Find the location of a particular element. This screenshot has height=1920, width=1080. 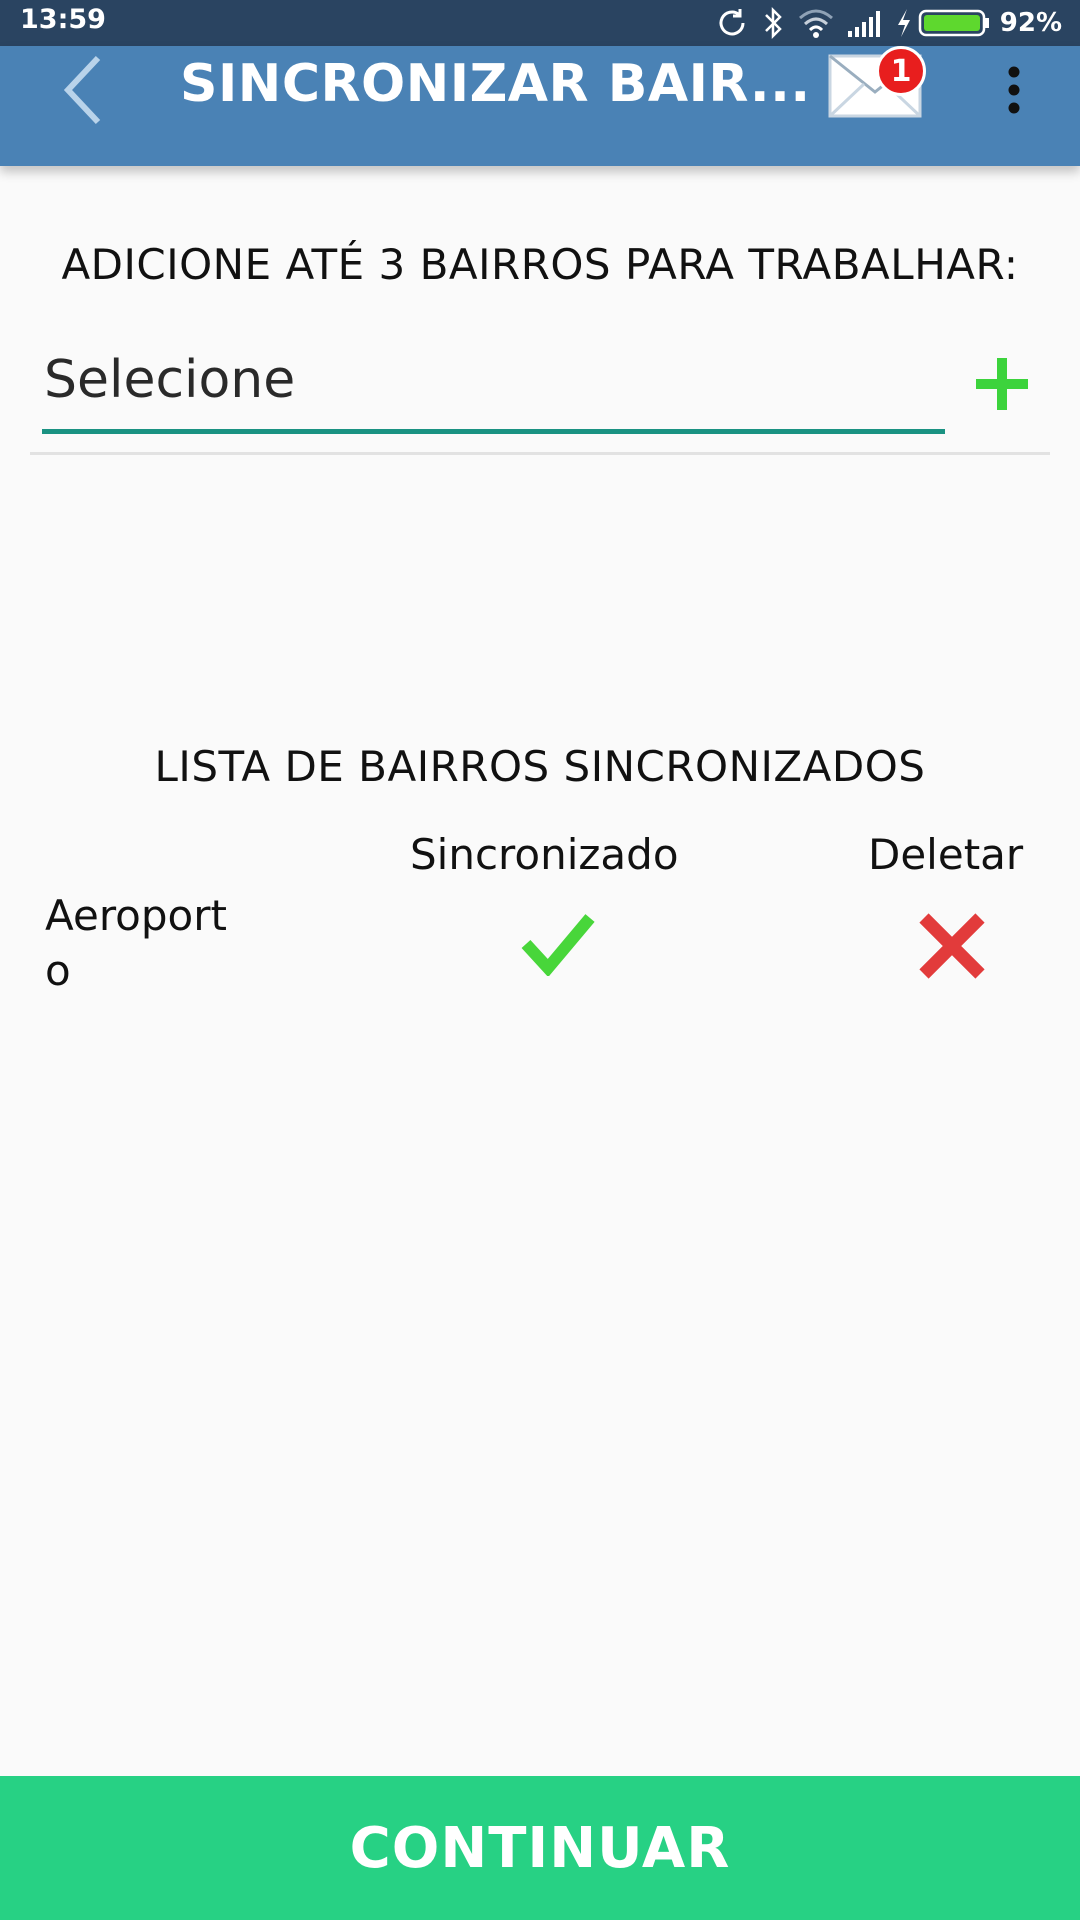

more-vert-icon is located at coordinates (1014, 90).